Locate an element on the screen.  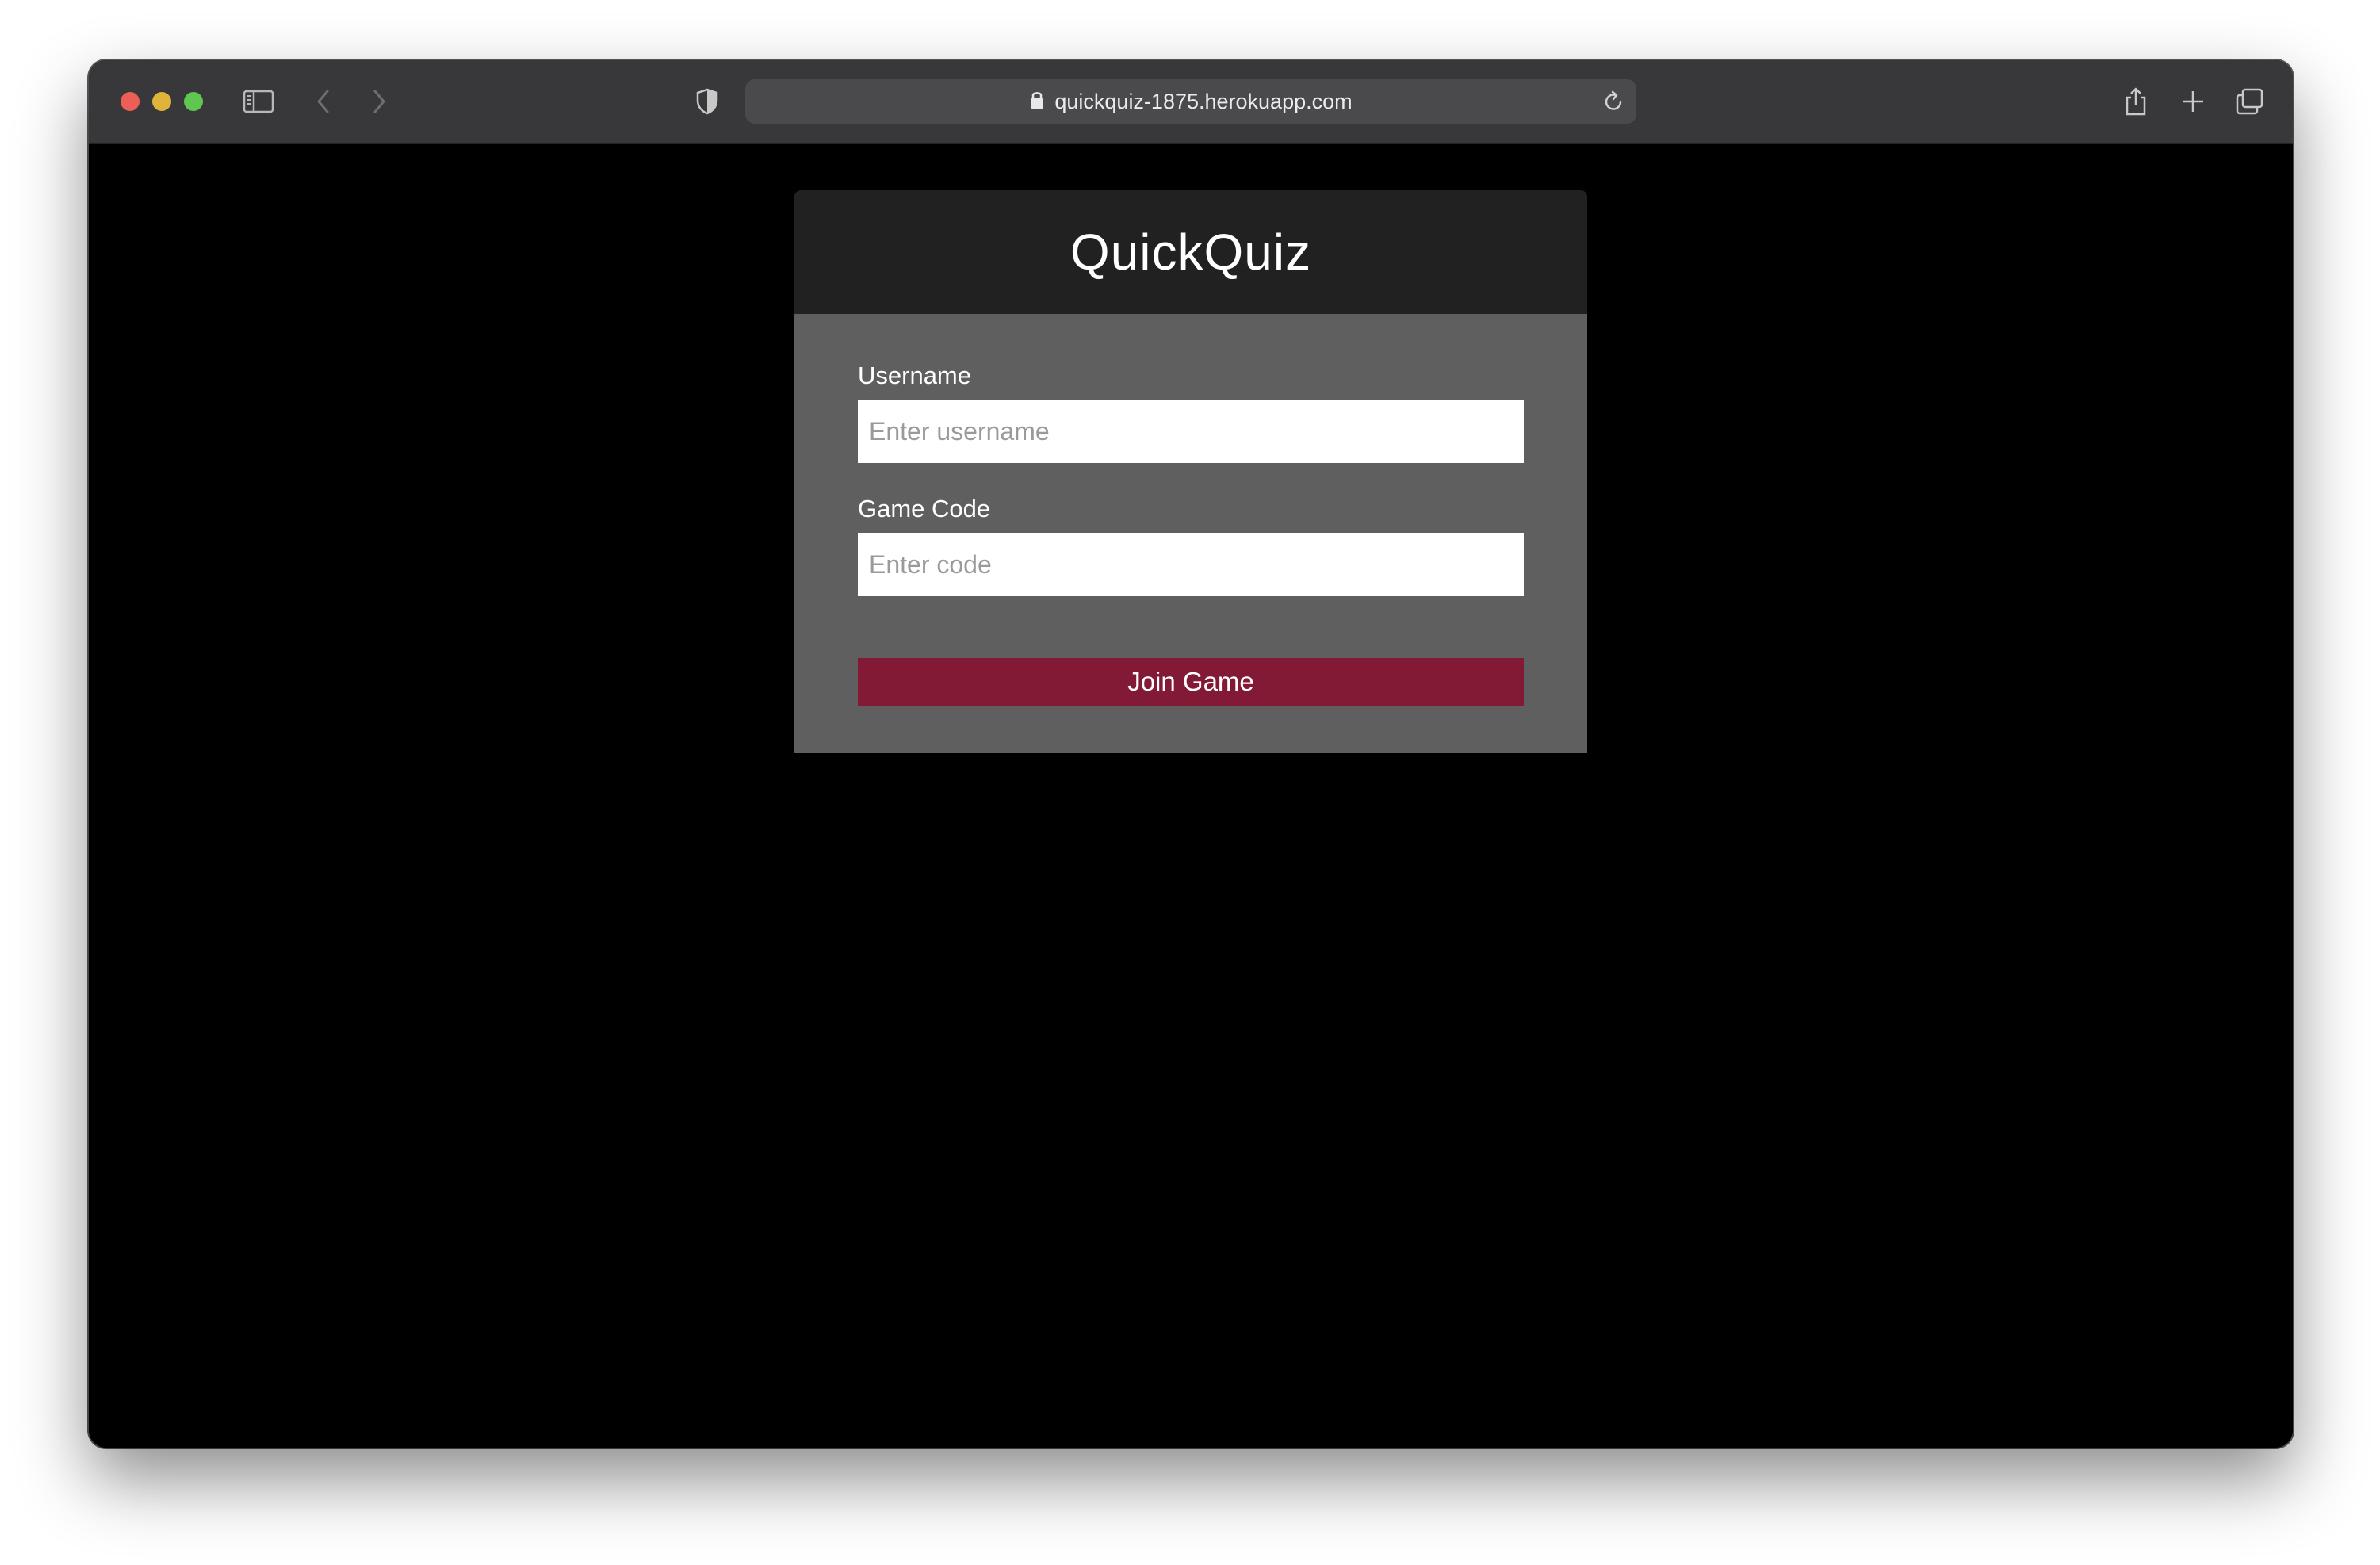
shield-icon is located at coordinates (707, 101).